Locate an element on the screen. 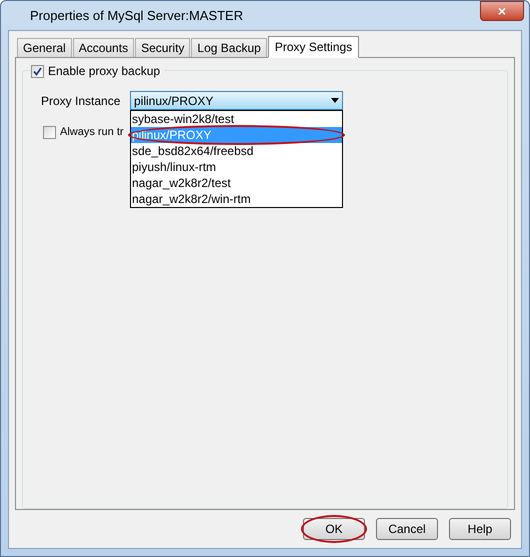 This screenshot has width=530, height=557. dialog-button: Cancel is located at coordinates (407, 529).